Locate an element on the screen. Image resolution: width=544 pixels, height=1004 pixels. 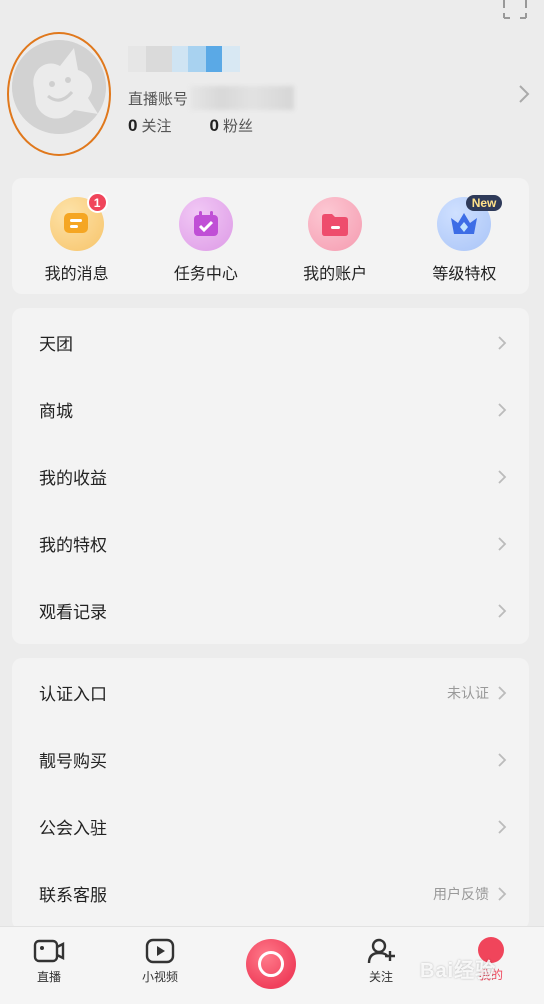
nav-following: 关注 is located at coordinates (381, 961).